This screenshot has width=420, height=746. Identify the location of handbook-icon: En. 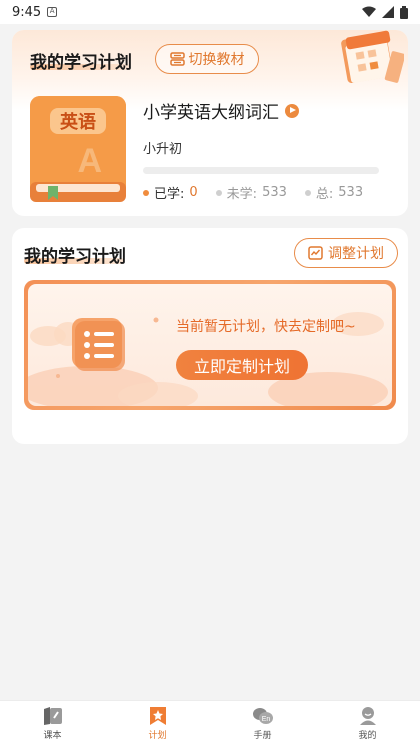
(262, 716).